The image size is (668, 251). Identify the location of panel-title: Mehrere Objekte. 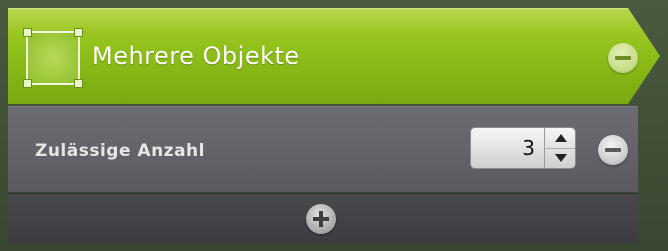
(196, 56).